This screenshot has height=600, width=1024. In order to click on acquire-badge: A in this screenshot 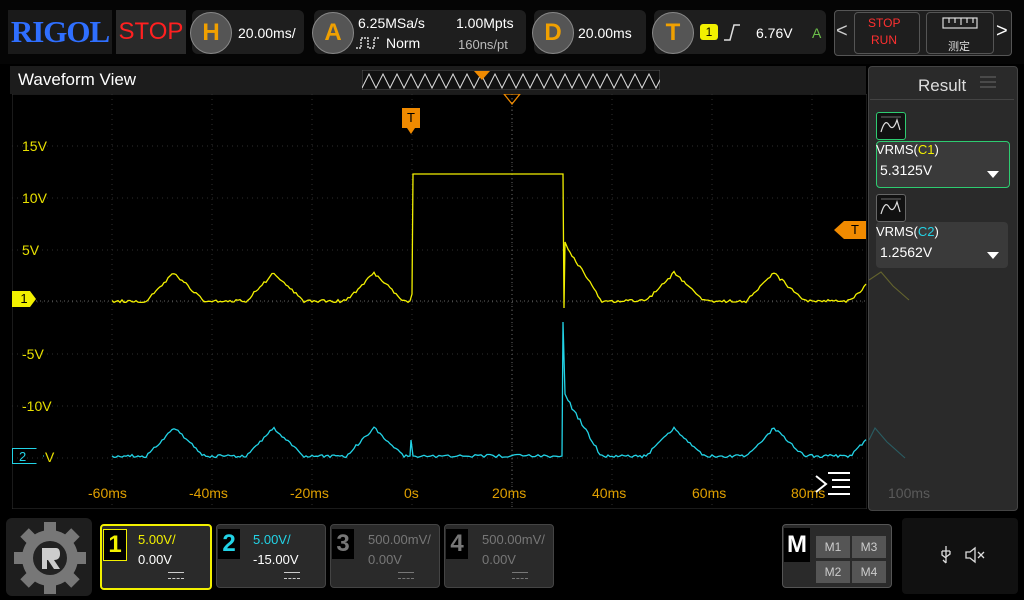, I will do `click(333, 33)`.